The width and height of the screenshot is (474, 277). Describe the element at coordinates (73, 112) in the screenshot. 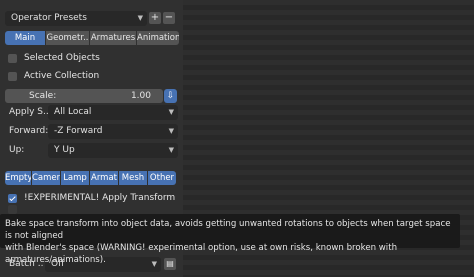

I see `apply-scalings-value: All Local` at that location.